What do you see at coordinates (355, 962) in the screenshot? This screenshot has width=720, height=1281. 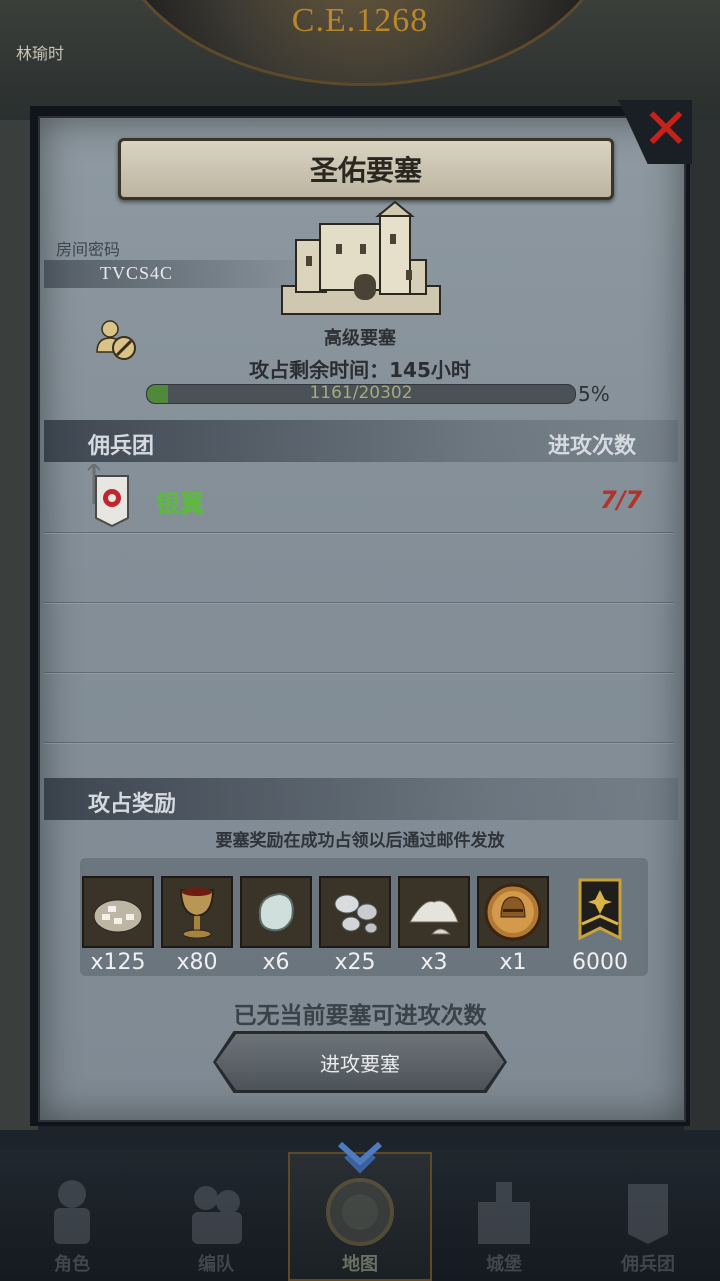 I see `reward-count: x25` at bounding box center [355, 962].